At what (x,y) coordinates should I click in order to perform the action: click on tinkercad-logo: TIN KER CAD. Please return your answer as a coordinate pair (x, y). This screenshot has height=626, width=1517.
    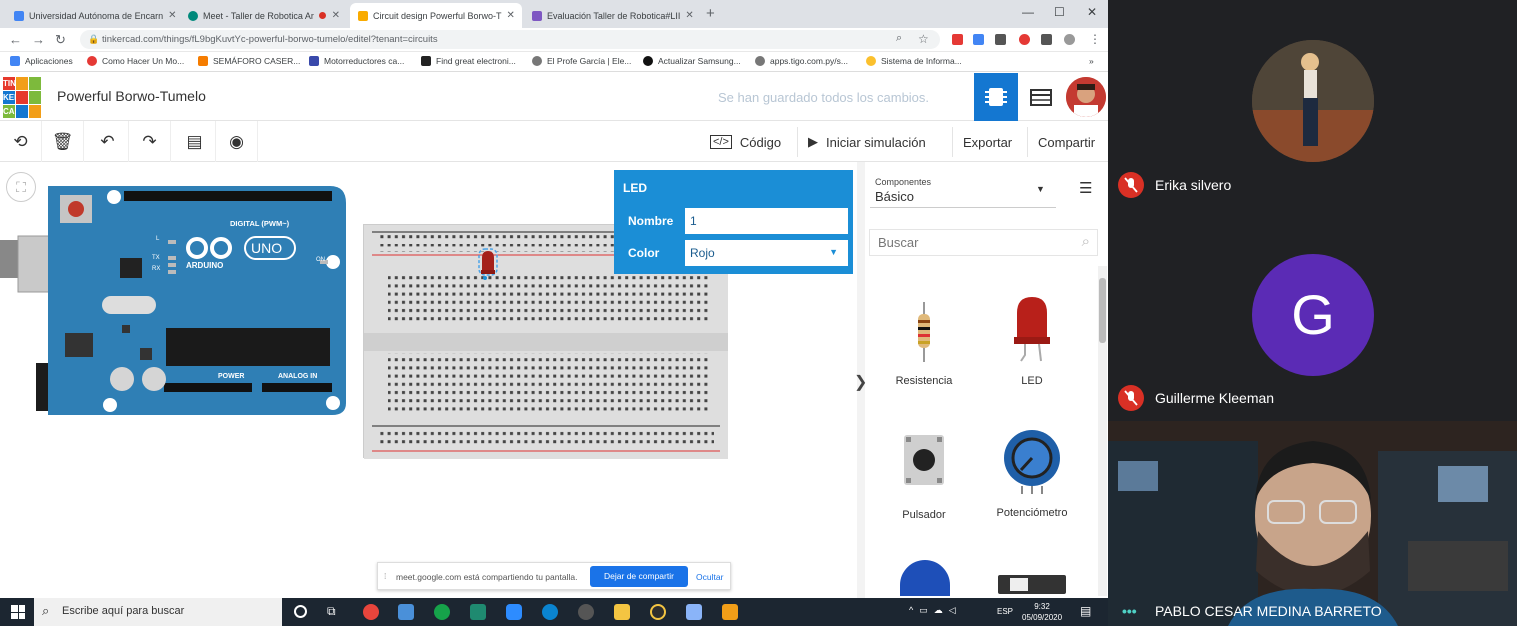
    Looking at the image, I should click on (22, 97).